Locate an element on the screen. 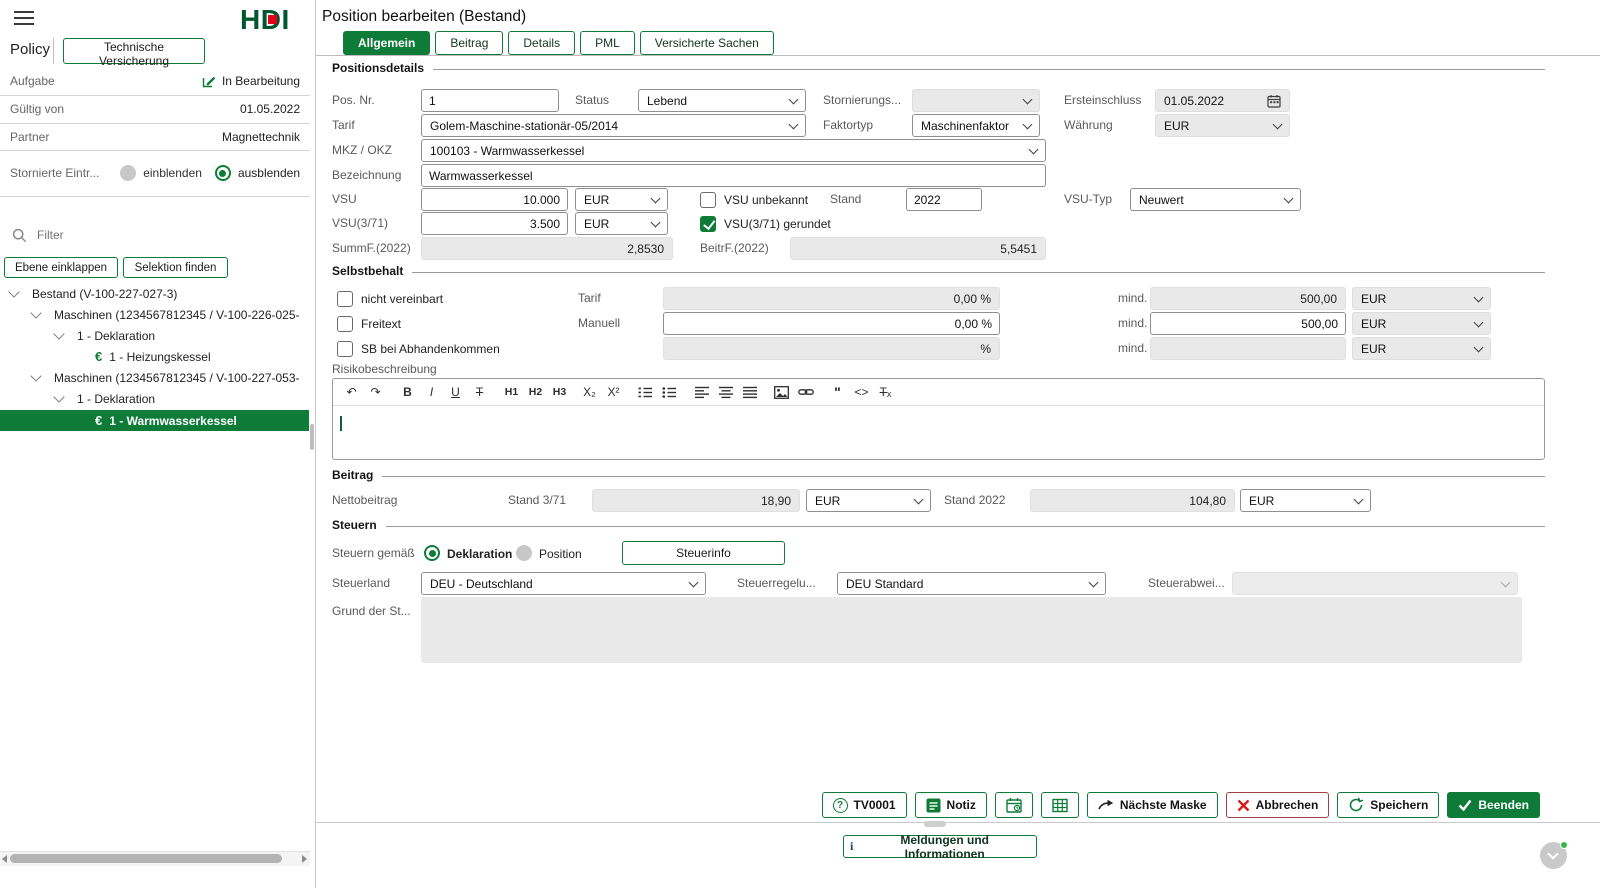 Image resolution: width=1600 pixels, height=888 pixels. naechste-maske-button: Nächste Maske is located at coordinates (1152, 805).